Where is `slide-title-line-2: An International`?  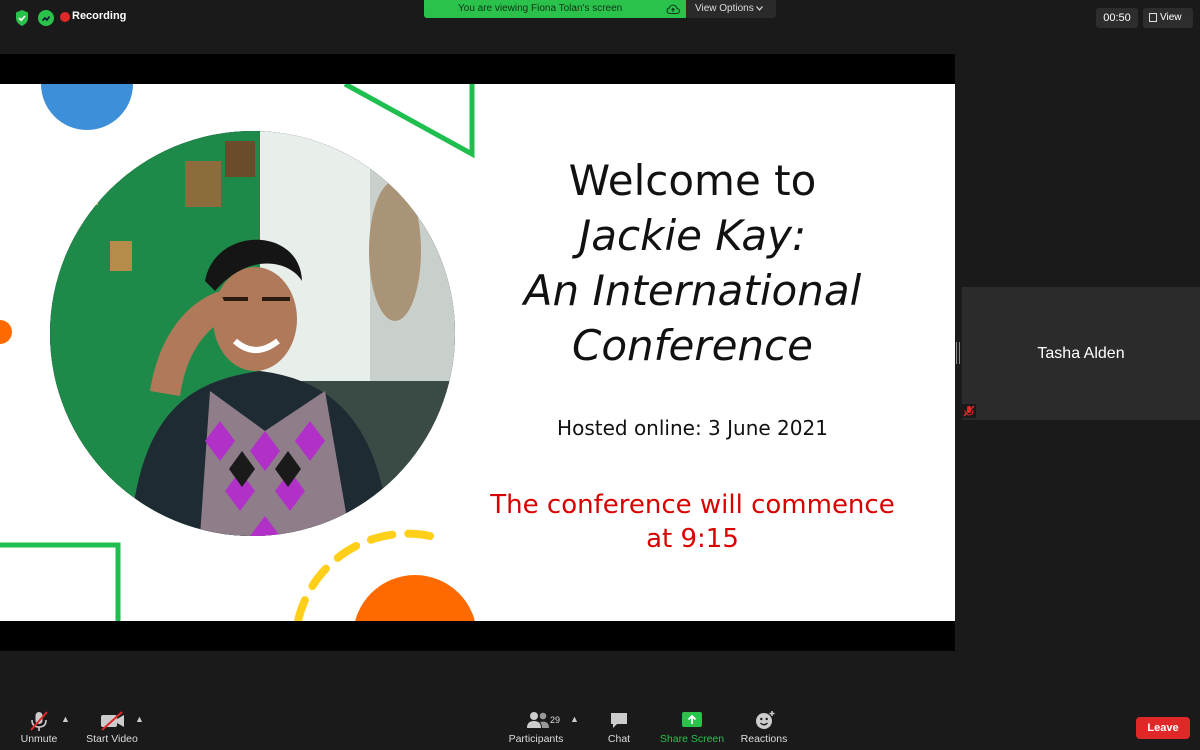 slide-title-line-2: An International is located at coordinates (692, 290).